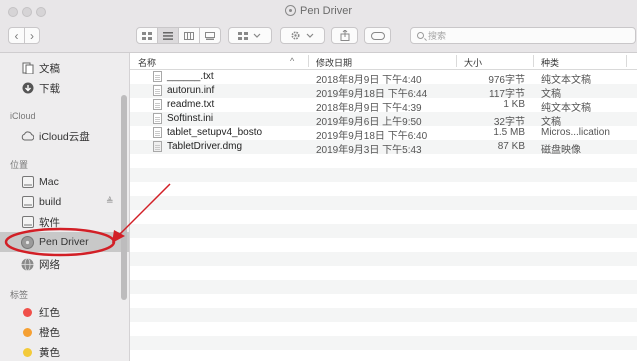 The height and width of the screenshot is (361, 637). I want to click on annotation-overlay, so click(87, 220).